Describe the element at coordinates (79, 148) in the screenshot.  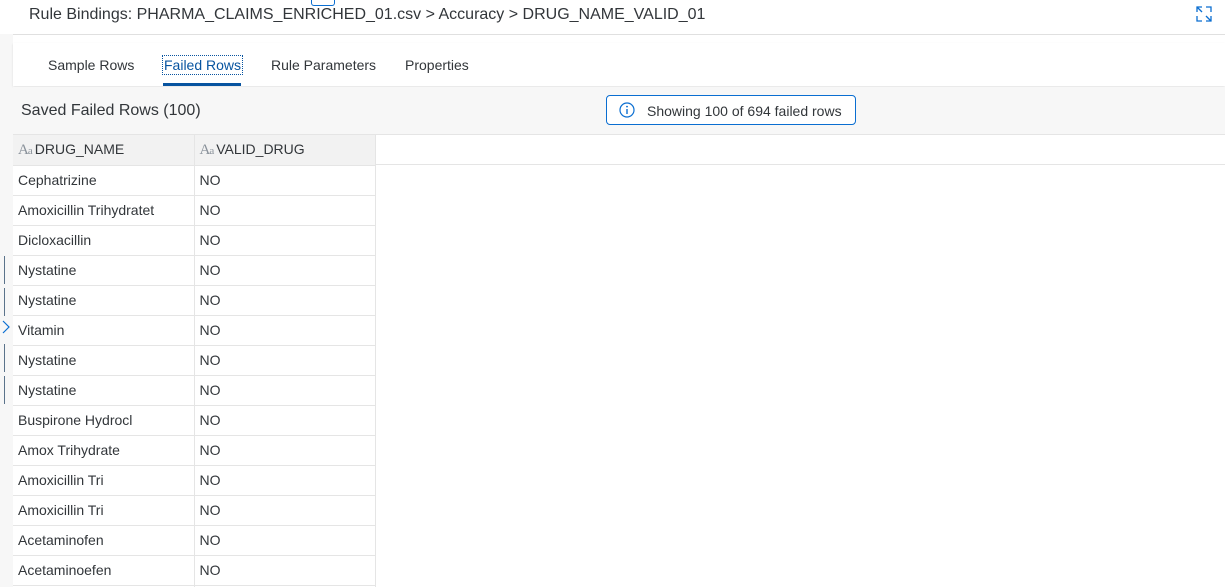
I see `column-header-label: DRUG_NAME` at that location.